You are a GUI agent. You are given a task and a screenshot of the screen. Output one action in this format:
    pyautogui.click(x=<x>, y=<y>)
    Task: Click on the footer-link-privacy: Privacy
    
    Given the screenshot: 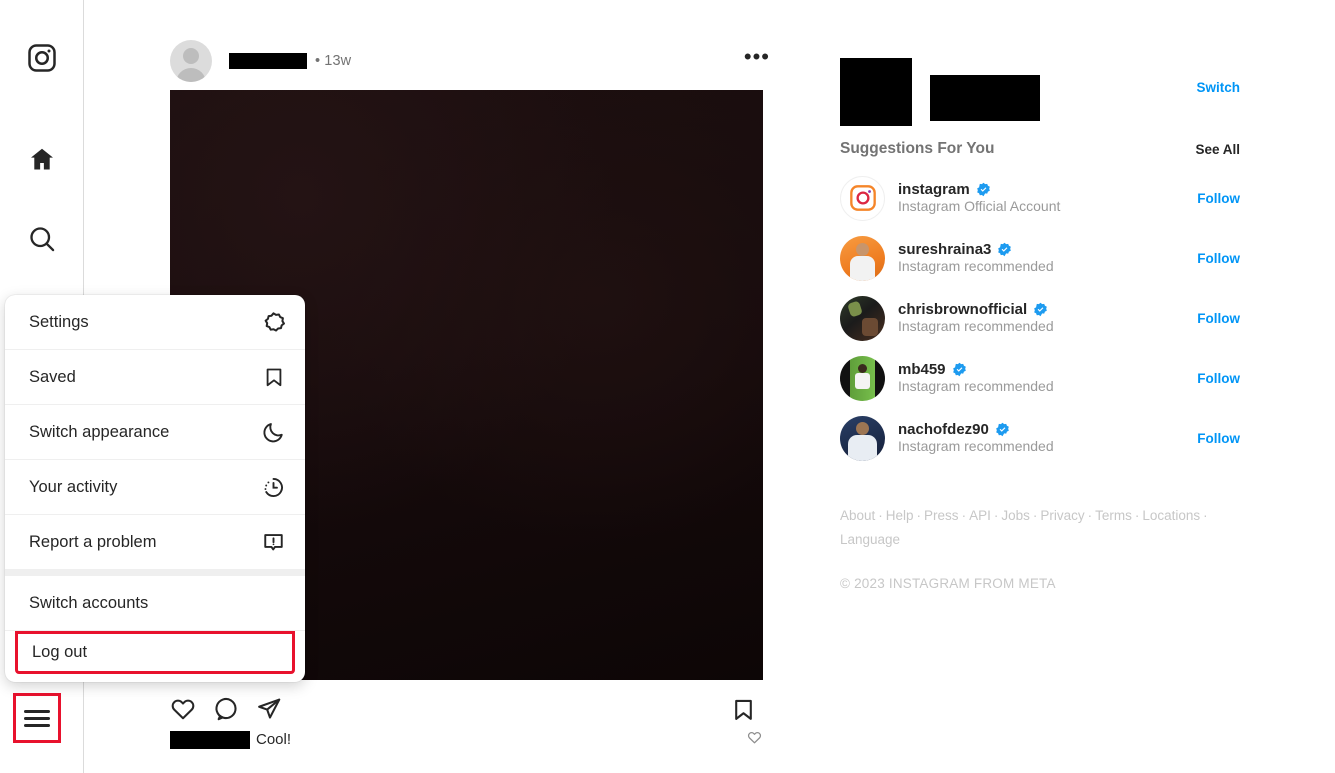 What is the action you would take?
    pyautogui.click(x=1062, y=515)
    